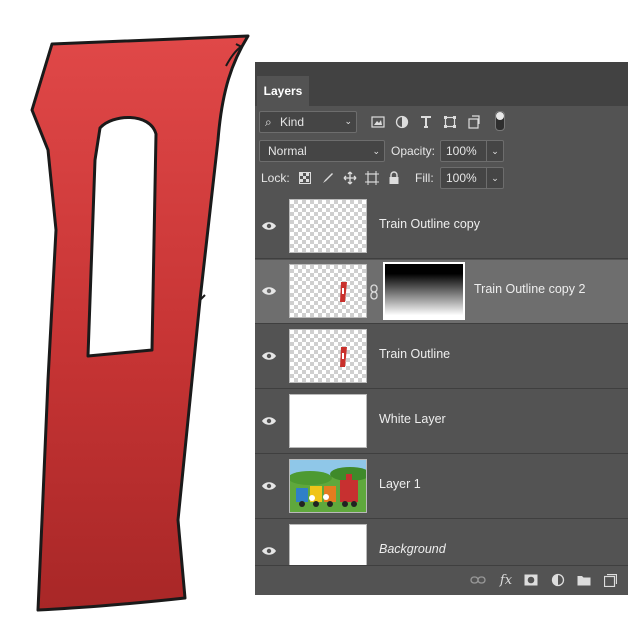 The height and width of the screenshot is (624, 628). Describe the element at coordinates (308, 122) in the screenshot. I see `filter-kind-select: ⌕ Kind ⌄` at that location.